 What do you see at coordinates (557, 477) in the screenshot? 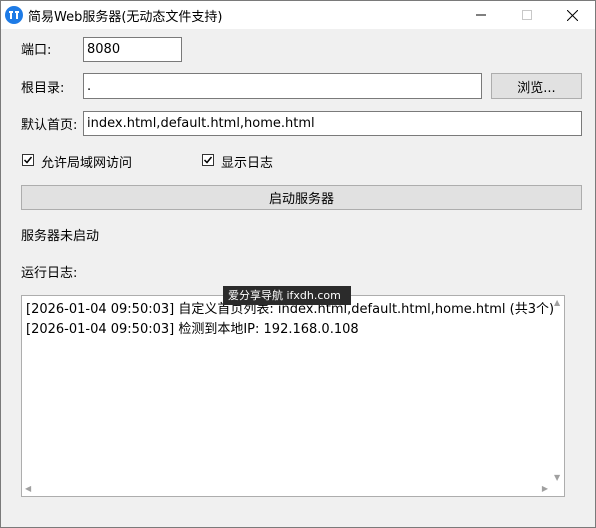
I see `scroll-down-icon: ▼` at bounding box center [557, 477].